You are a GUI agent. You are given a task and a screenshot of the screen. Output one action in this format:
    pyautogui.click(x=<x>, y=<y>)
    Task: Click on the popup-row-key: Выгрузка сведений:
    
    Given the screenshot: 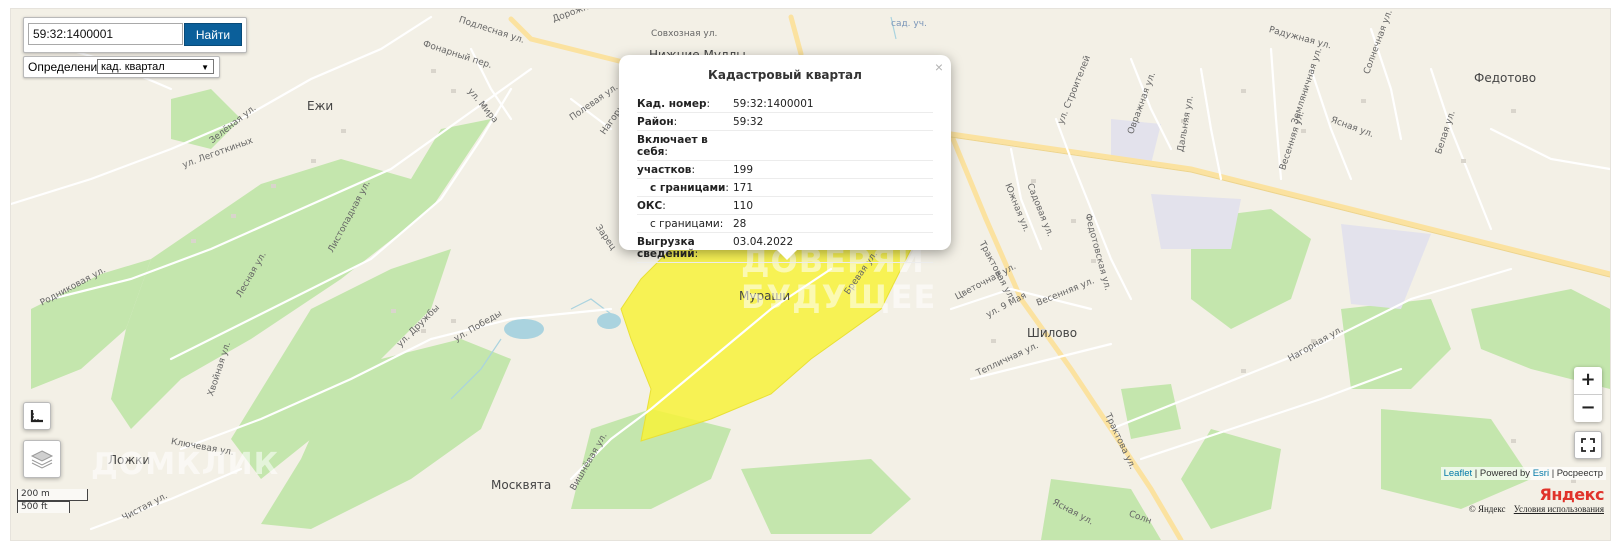 What is the action you would take?
    pyautogui.click(x=685, y=247)
    